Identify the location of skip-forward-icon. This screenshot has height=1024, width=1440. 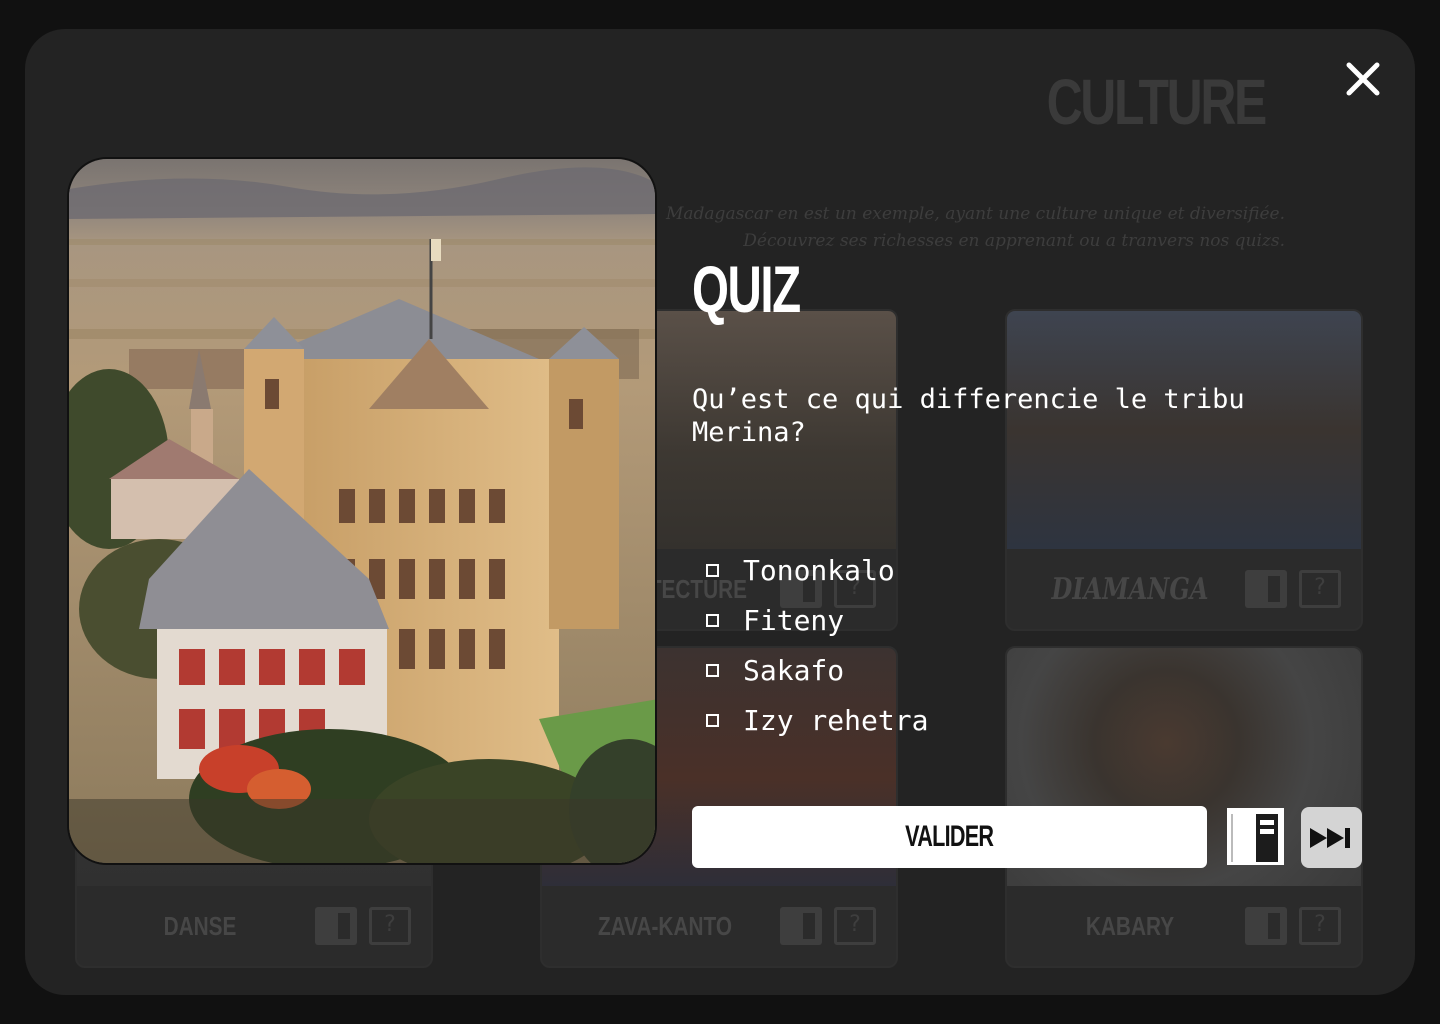
(1329, 837).